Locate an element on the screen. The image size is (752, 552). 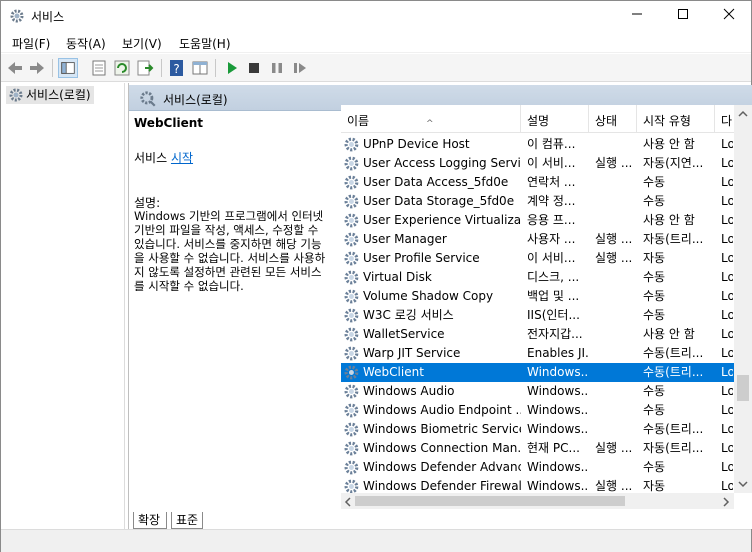
horizontal-scroll-thumb is located at coordinates (490, 501).